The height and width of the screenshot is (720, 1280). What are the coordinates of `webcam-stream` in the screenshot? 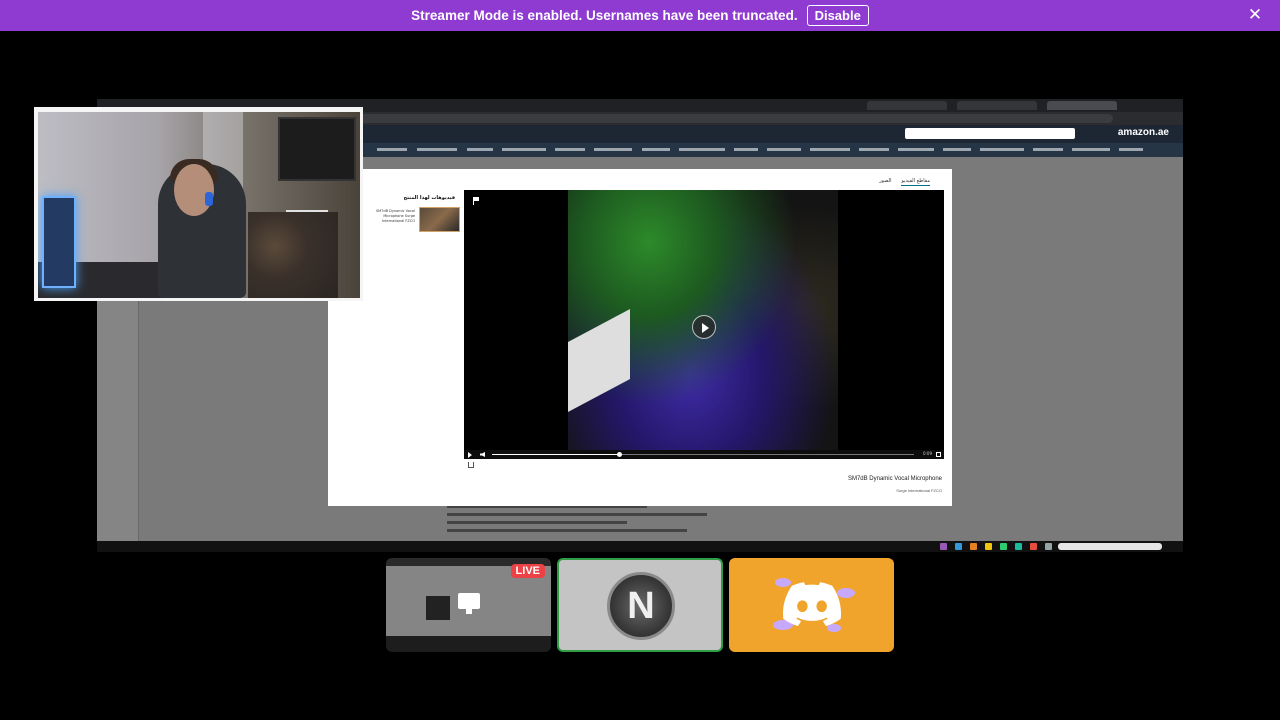 It's located at (198, 204).